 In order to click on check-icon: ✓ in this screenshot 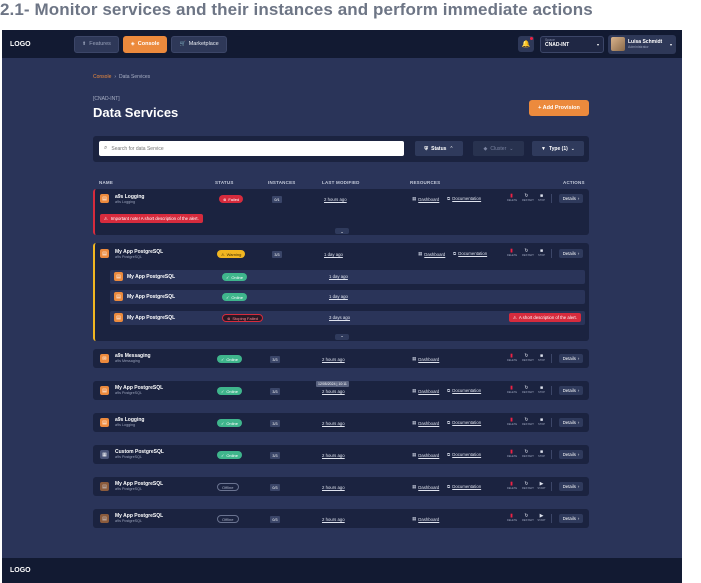, I will do `click(223, 391)`.